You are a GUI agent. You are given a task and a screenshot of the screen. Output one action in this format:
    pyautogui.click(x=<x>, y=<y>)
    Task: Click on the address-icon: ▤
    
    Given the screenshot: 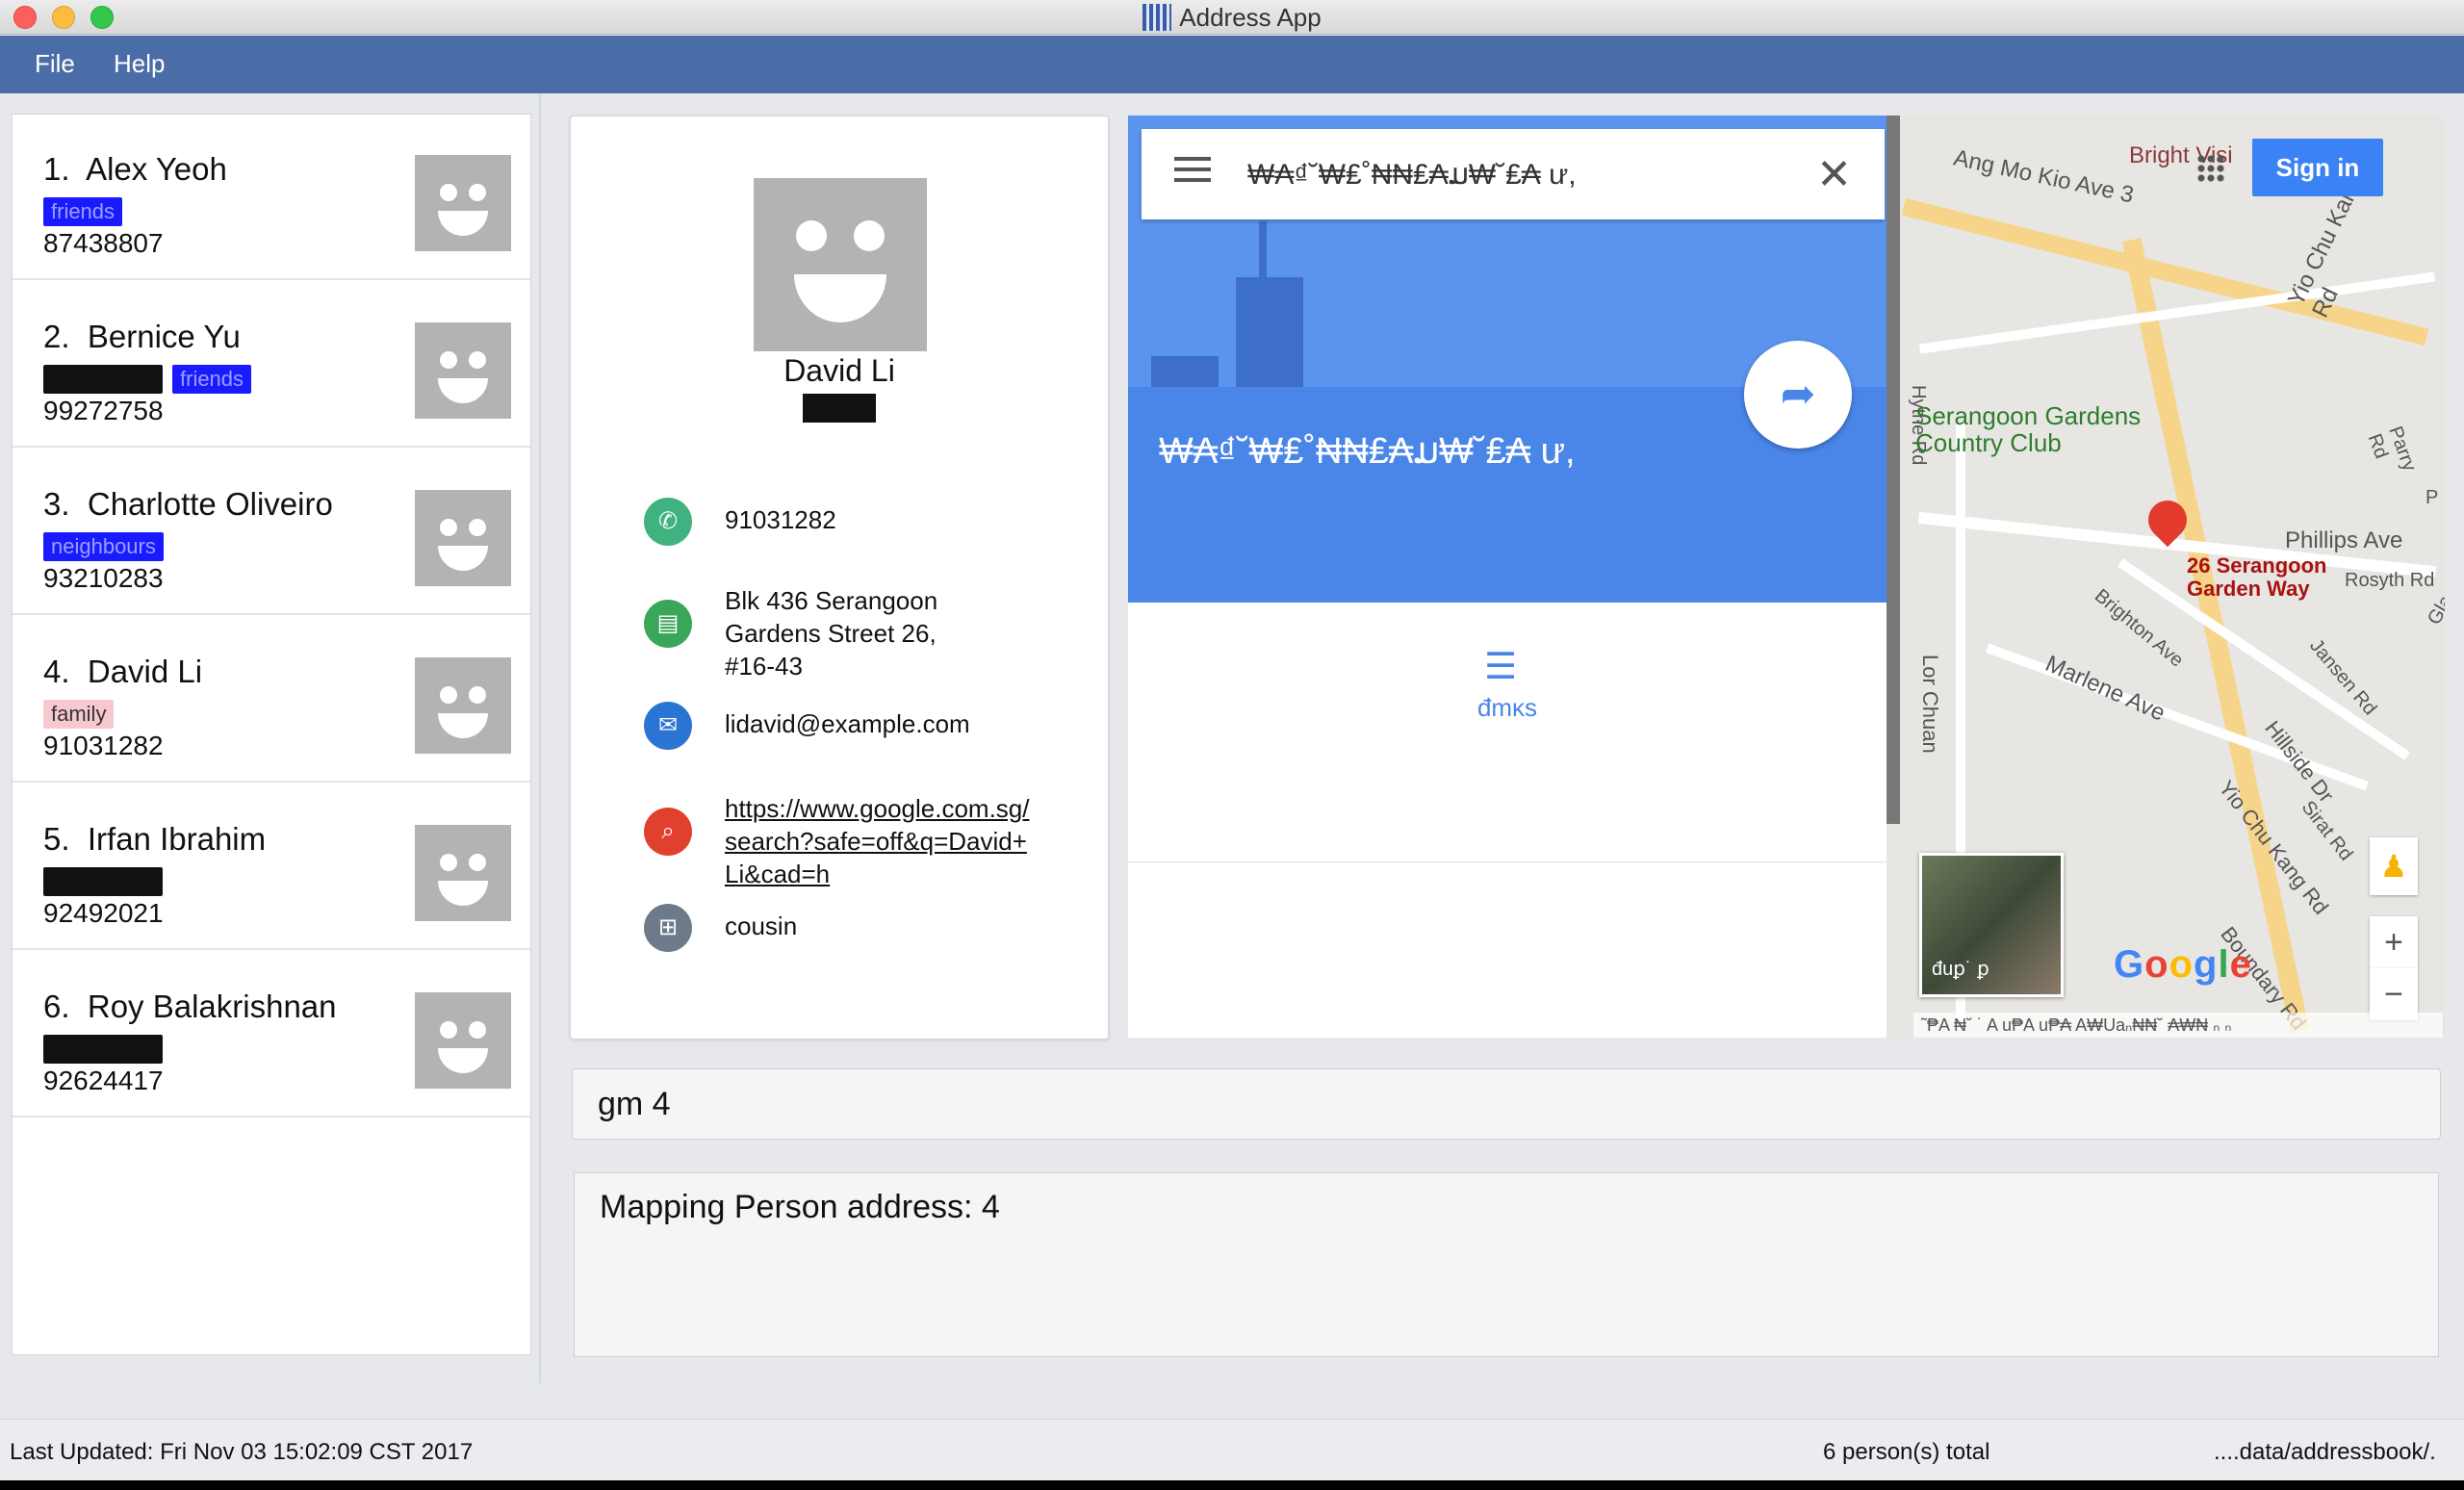 What is the action you would take?
    pyautogui.click(x=668, y=624)
    